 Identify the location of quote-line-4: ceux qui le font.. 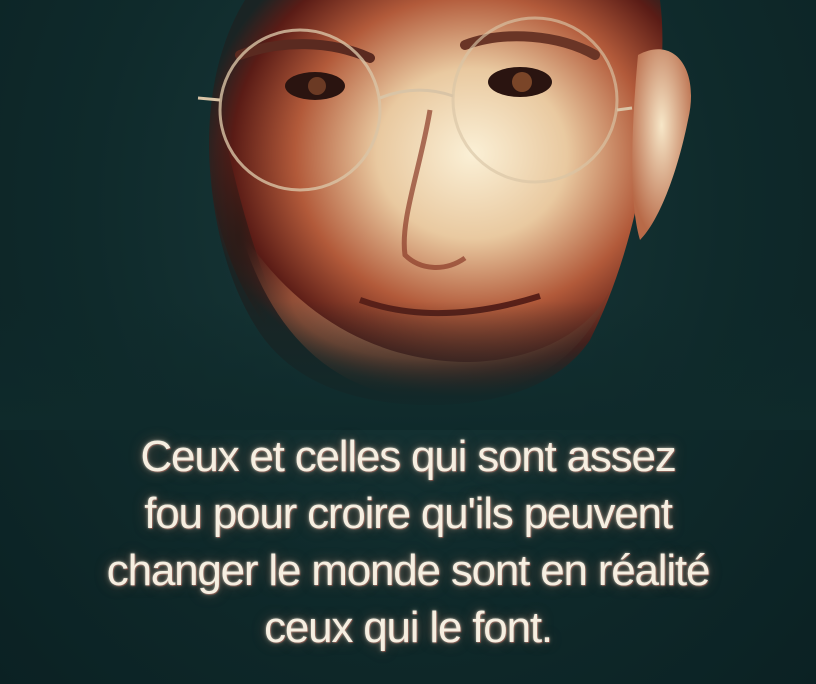
(408, 627).